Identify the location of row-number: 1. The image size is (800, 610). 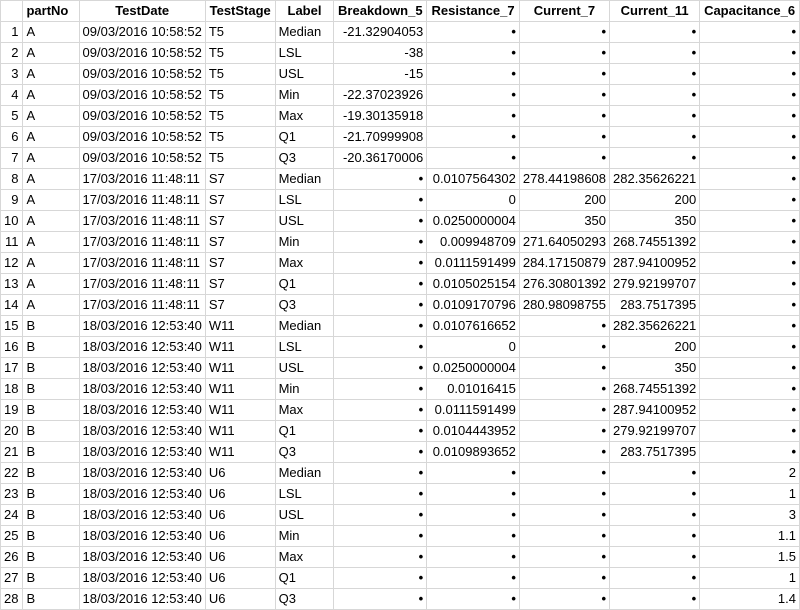
(12, 32).